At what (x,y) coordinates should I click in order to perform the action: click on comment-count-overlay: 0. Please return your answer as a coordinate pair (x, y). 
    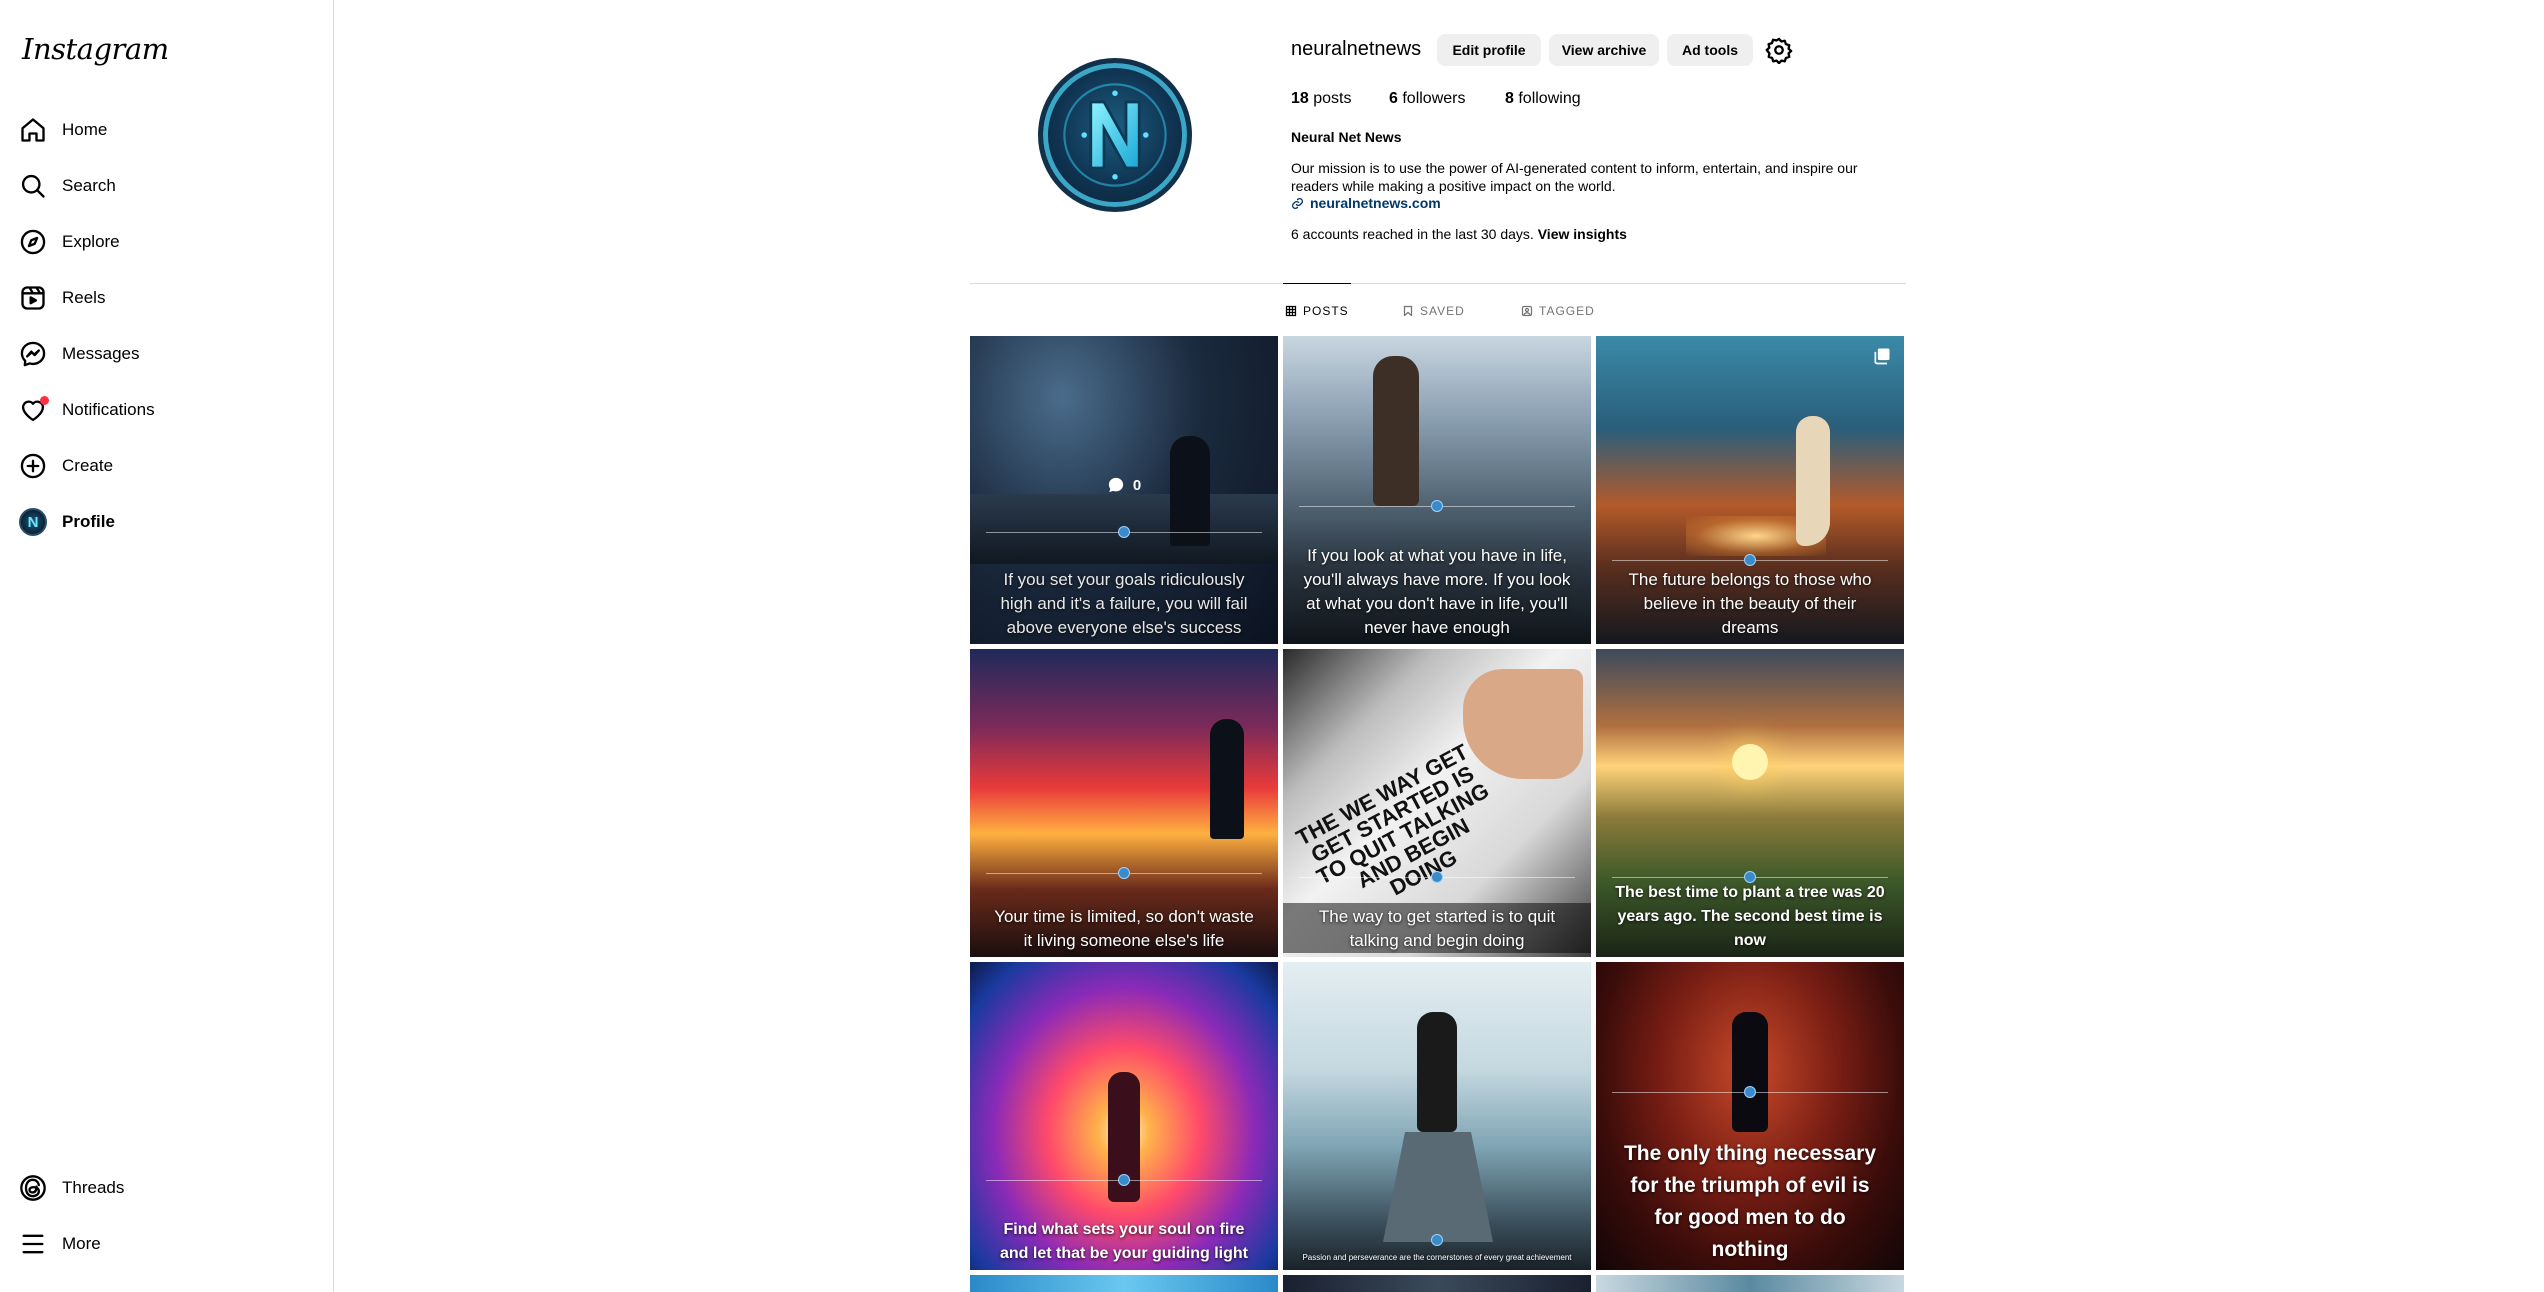
    Looking at the image, I should click on (1124, 485).